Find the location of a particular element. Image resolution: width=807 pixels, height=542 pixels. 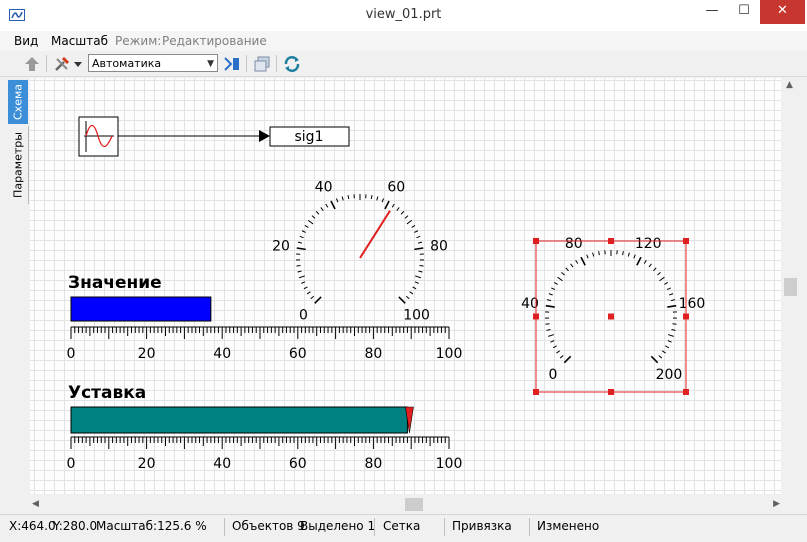

scroll-right-icon: ▶ is located at coordinates (776, 504).